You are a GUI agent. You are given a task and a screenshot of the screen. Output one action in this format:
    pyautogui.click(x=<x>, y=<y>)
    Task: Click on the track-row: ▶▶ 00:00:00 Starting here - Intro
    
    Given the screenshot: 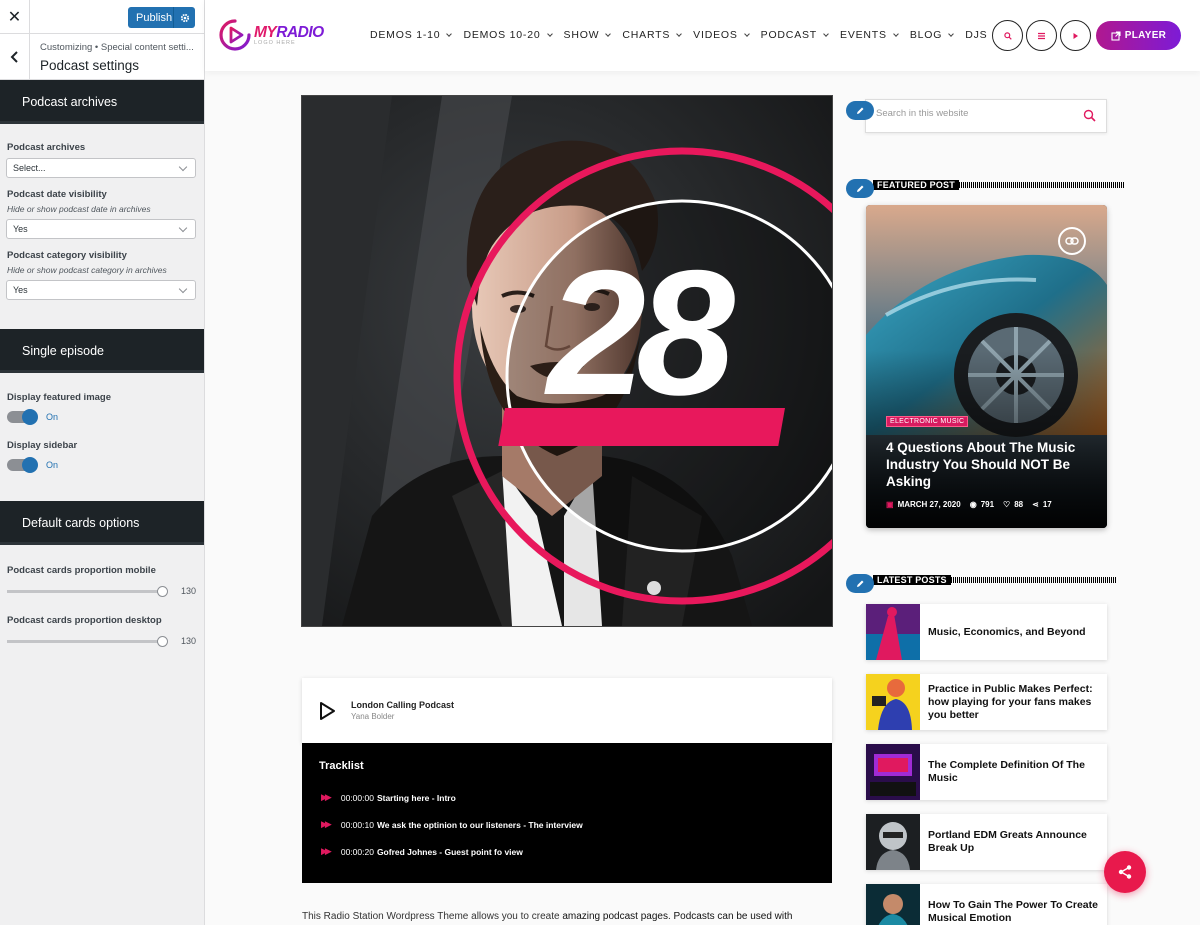 What is the action you would take?
    pyautogui.click(x=388, y=797)
    